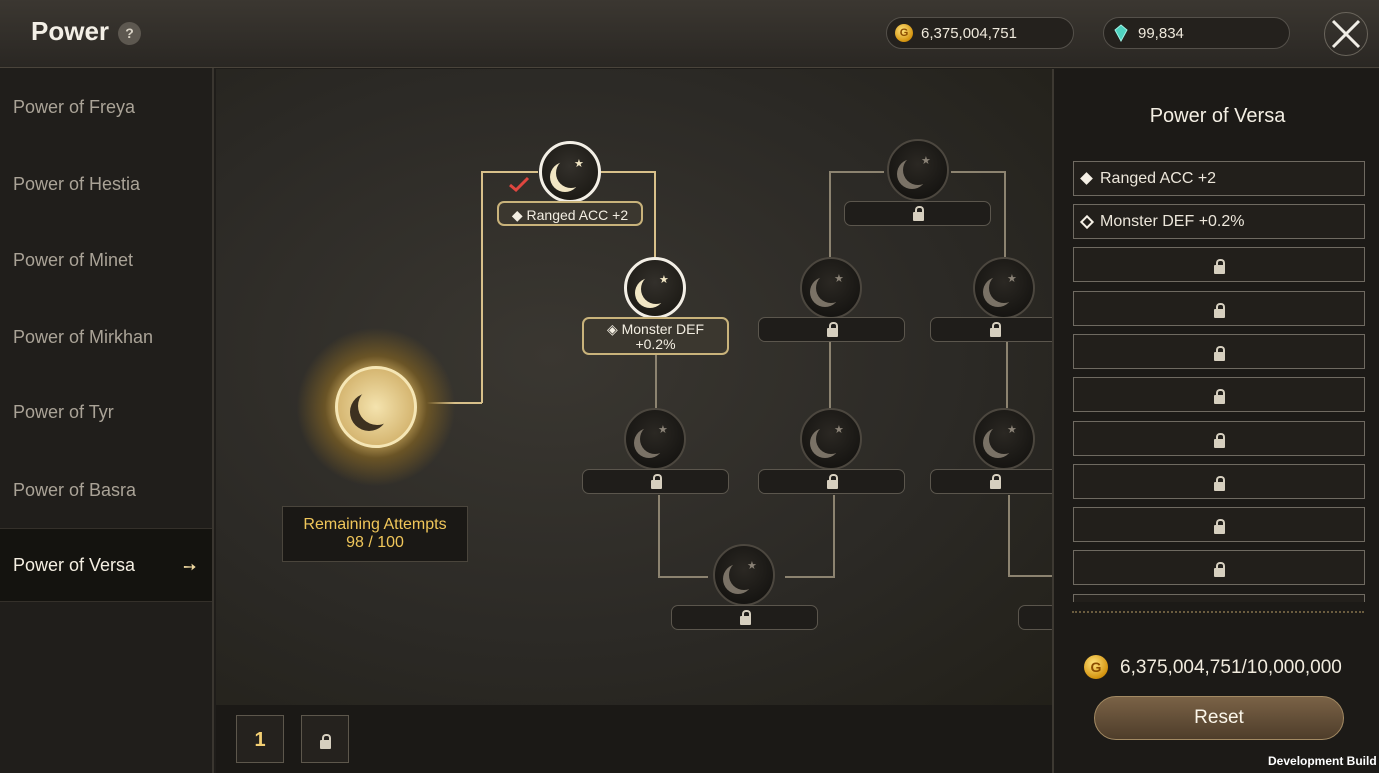  What do you see at coordinates (70, 31) in the screenshot?
I see `page-title: Power` at bounding box center [70, 31].